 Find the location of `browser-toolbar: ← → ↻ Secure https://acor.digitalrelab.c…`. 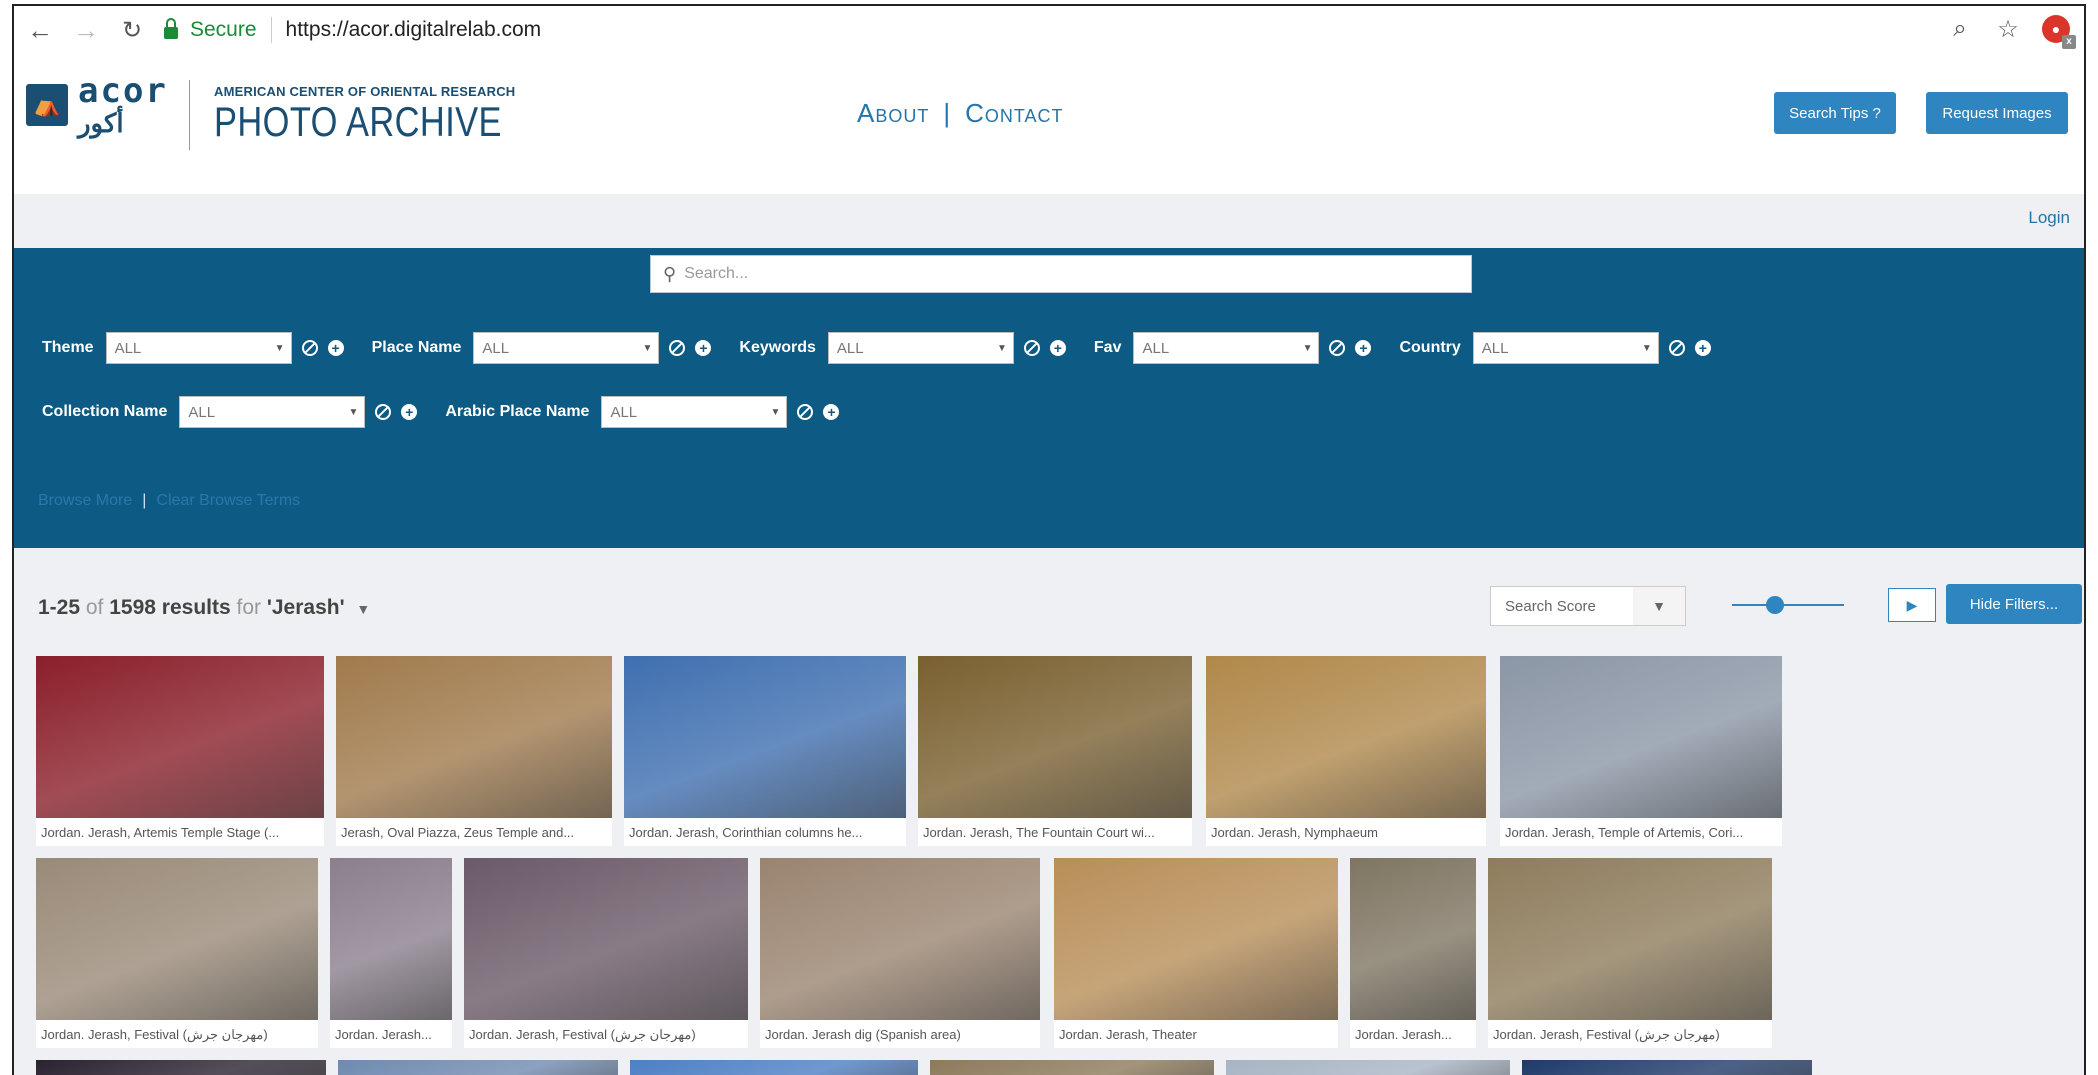

browser-toolbar: ← → ↻ Secure https://acor.digitalrelab.c… is located at coordinates (1049, 30).